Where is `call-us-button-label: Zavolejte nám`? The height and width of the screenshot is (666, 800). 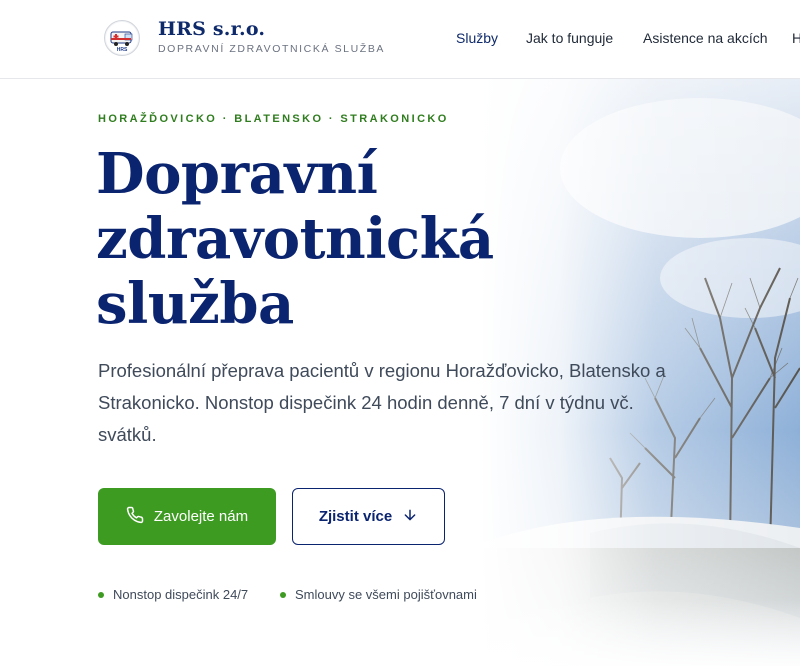
call-us-button-label: Zavolejte nám is located at coordinates (201, 516).